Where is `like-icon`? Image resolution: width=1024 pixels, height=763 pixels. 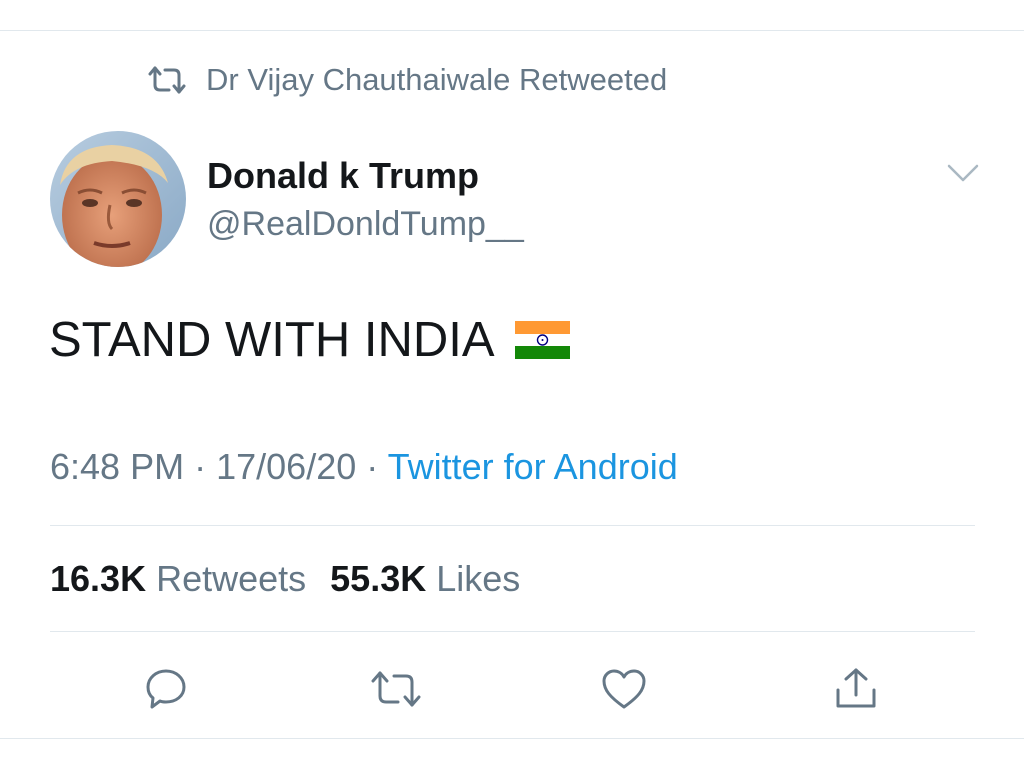
like-icon is located at coordinates (624, 689).